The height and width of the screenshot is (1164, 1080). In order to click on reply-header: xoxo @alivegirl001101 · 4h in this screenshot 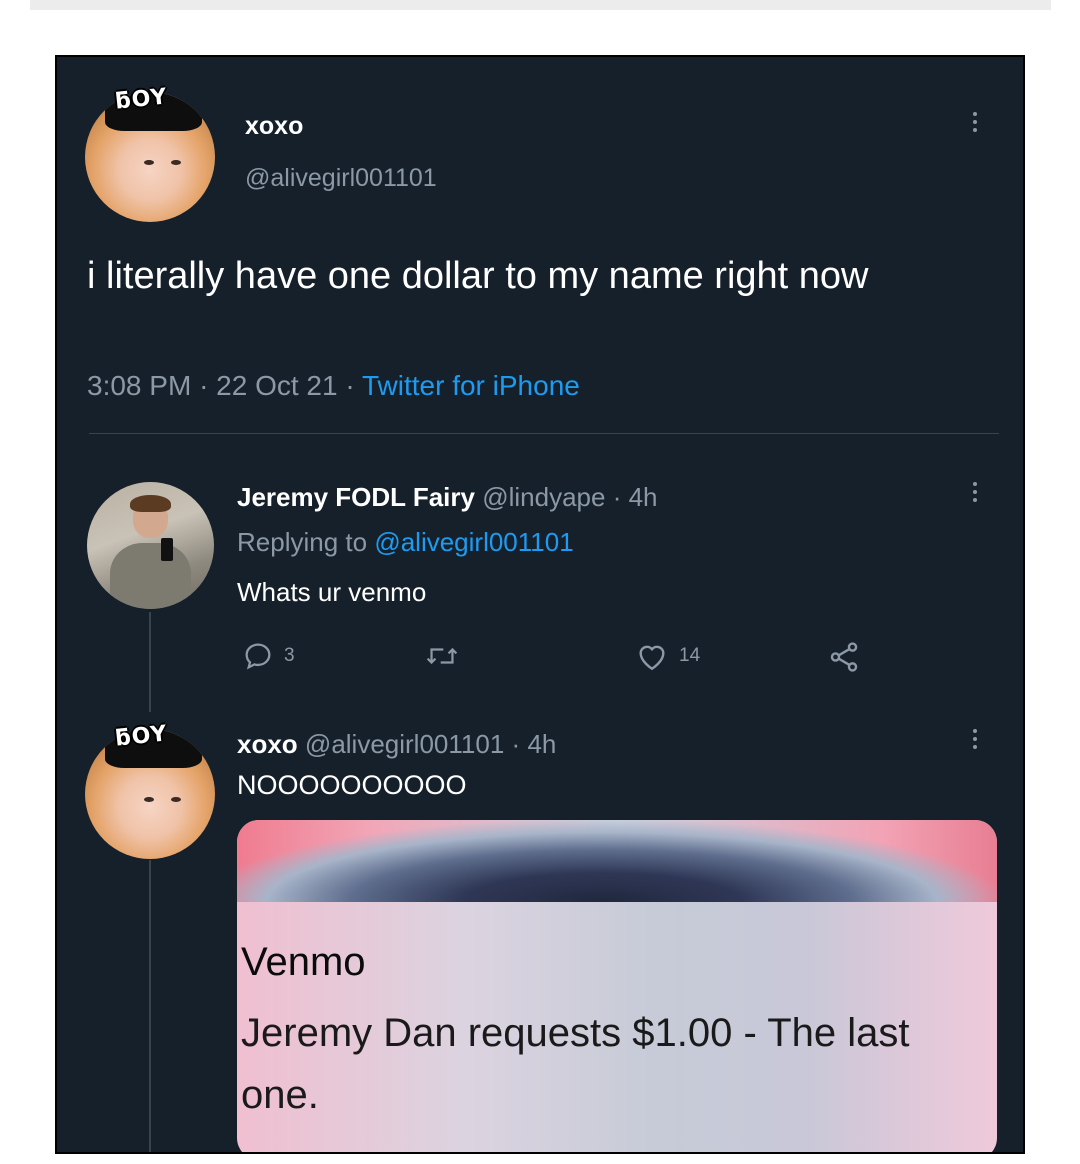, I will do `click(396, 744)`.